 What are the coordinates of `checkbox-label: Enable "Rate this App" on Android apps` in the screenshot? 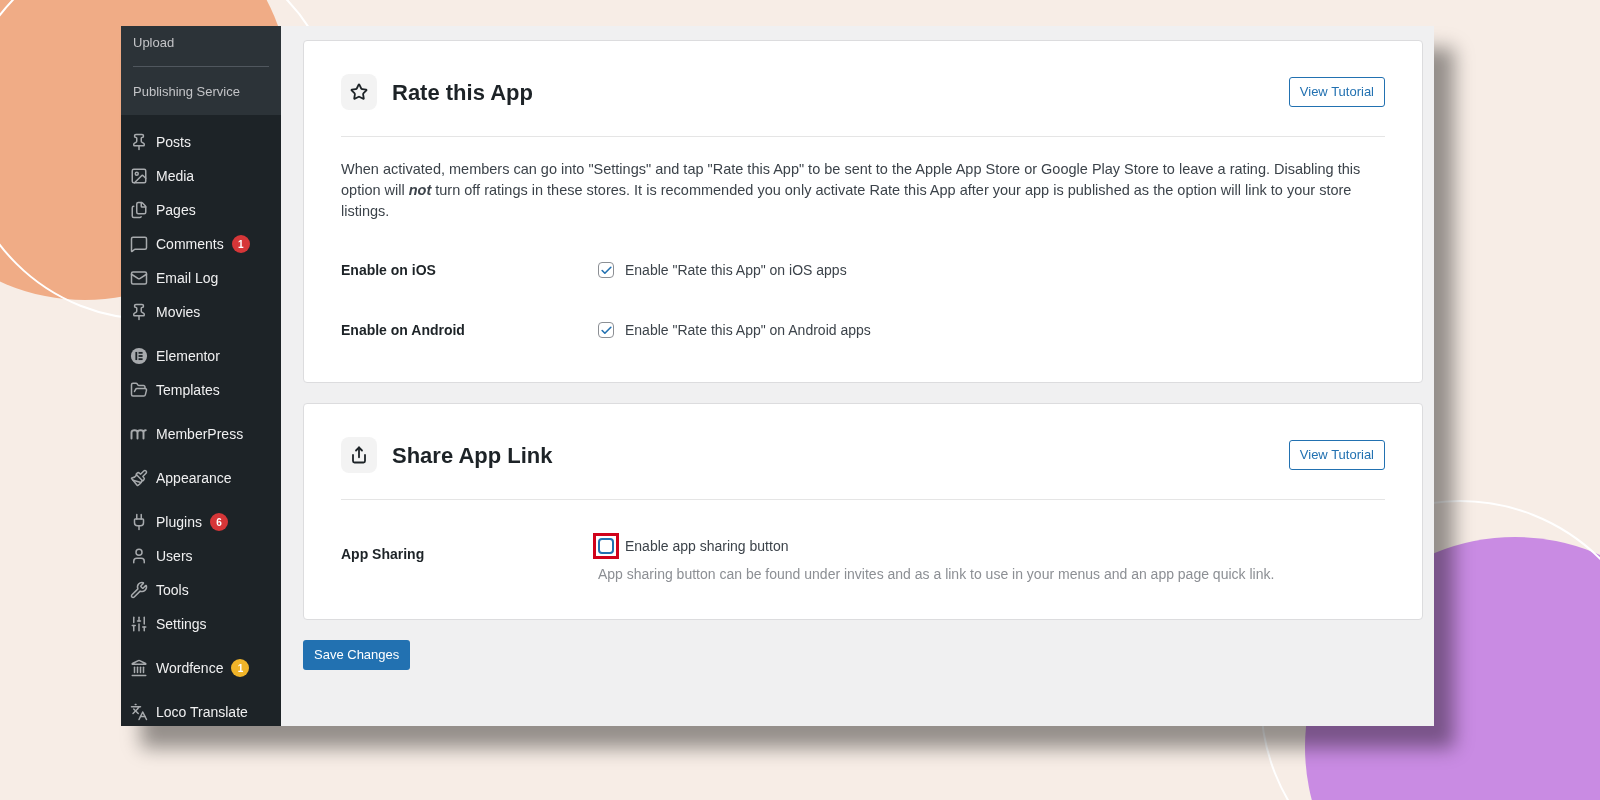 It's located at (748, 330).